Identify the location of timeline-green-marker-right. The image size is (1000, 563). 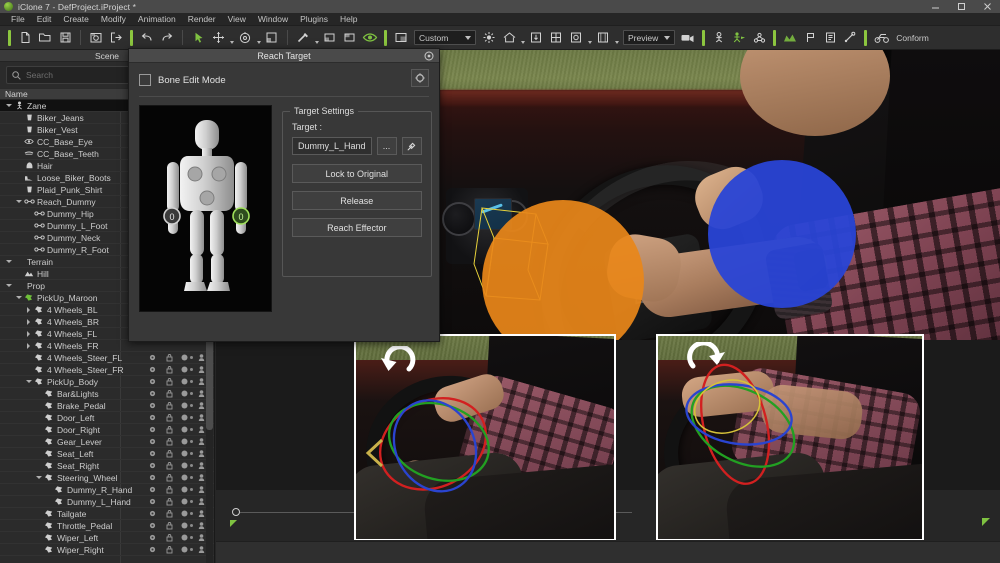
(986, 522).